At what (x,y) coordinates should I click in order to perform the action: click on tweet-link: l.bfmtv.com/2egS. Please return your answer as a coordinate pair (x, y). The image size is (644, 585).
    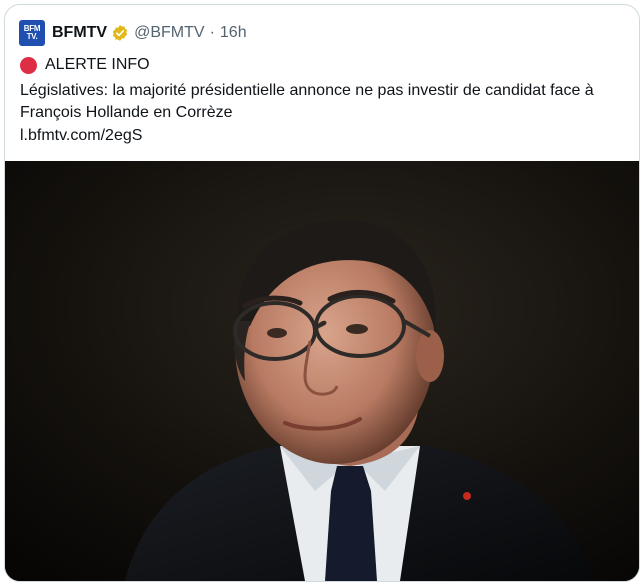
    Looking at the image, I should click on (81, 136).